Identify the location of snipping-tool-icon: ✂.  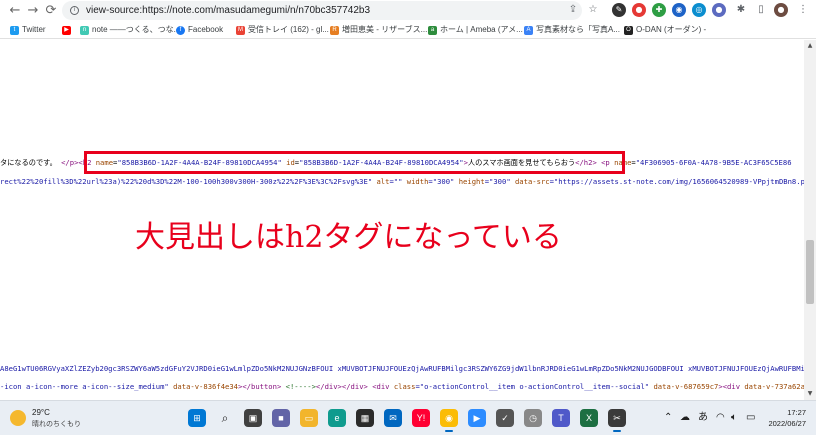
(617, 420).